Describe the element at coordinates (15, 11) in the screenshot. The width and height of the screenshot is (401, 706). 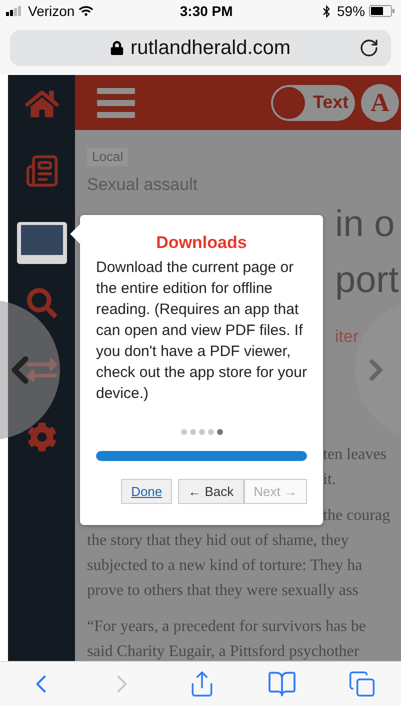
I see `signal-icon` at that location.